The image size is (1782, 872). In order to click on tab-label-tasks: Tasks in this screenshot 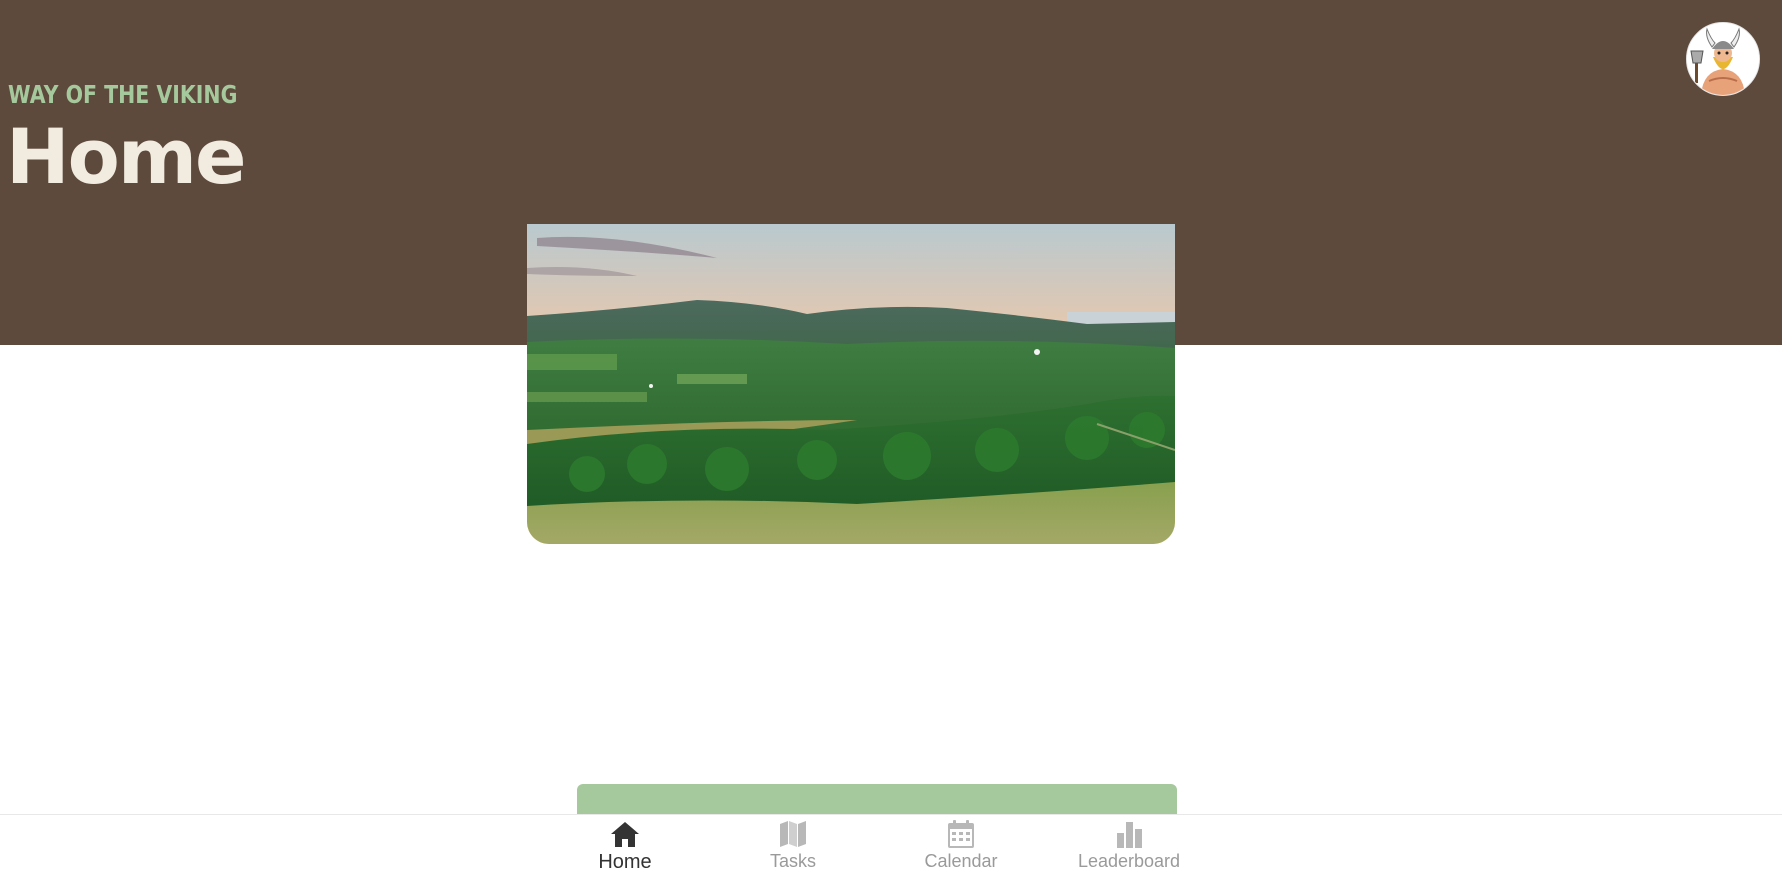, I will do `click(792, 861)`.